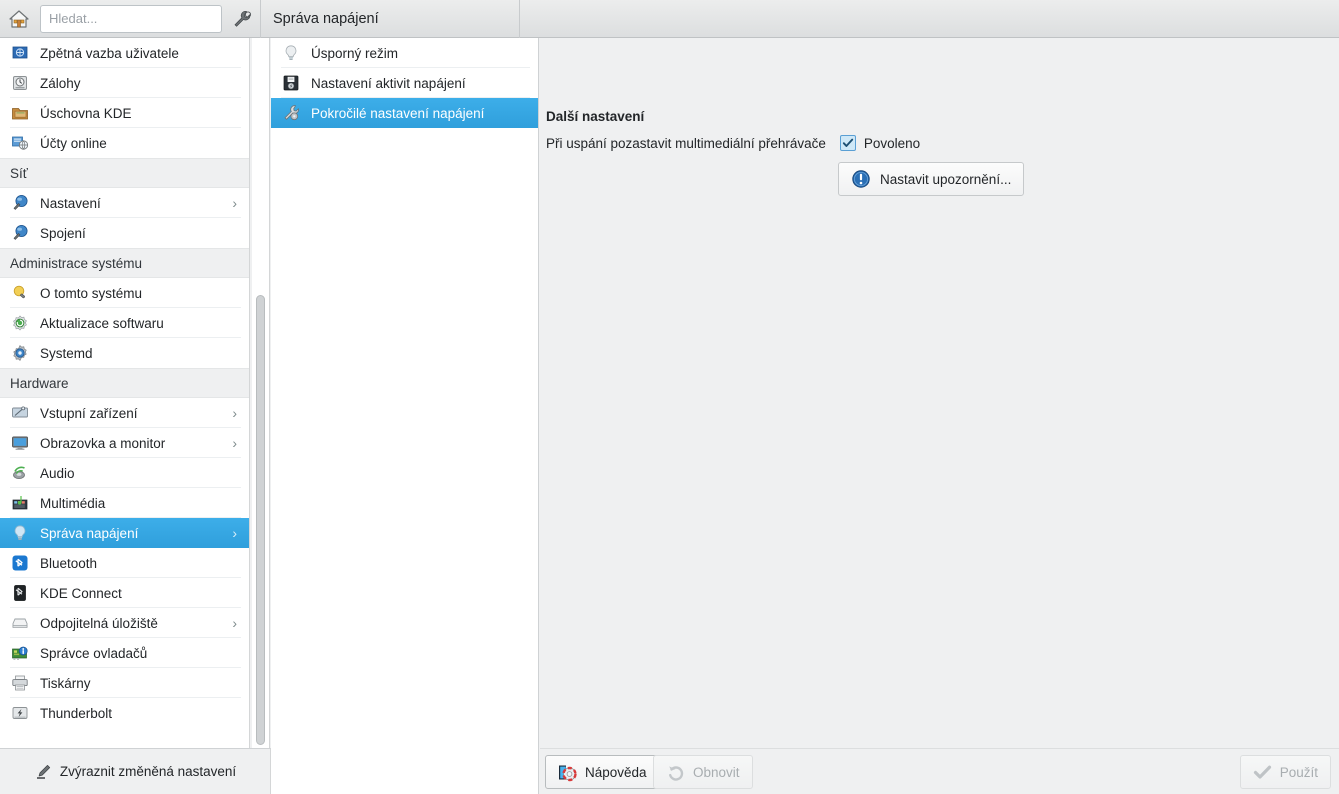 Image resolution: width=1339 pixels, height=794 pixels. Describe the element at coordinates (20, 563) in the screenshot. I see `bluetooth-icon` at that location.